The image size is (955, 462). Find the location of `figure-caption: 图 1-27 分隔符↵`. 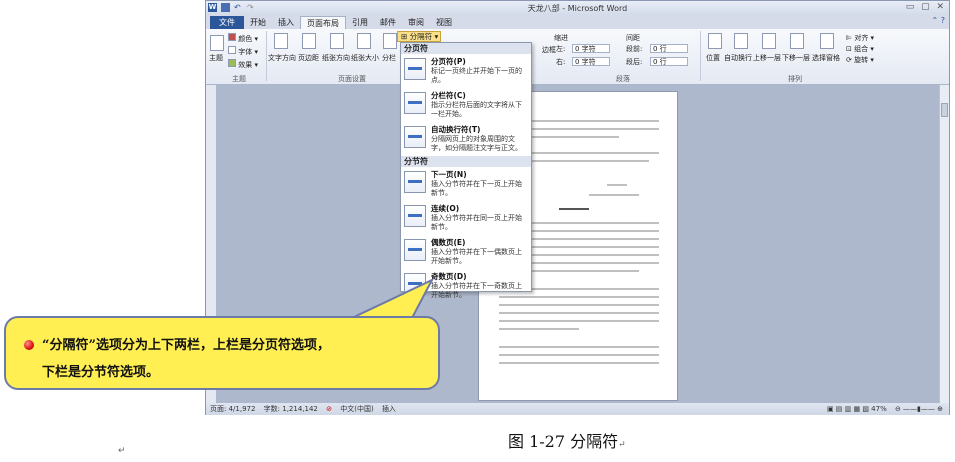

figure-caption: 图 1-27 分隔符↵ is located at coordinates (567, 440).